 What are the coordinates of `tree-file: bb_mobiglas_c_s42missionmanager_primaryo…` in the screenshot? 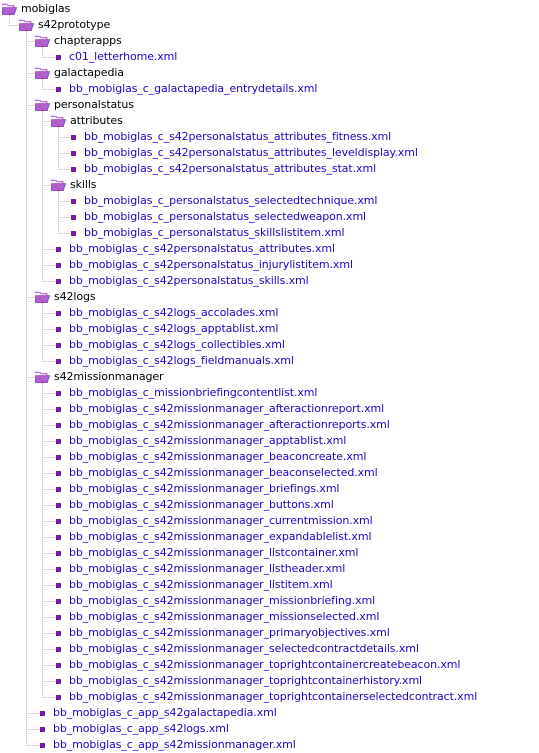 It's located at (223, 633).